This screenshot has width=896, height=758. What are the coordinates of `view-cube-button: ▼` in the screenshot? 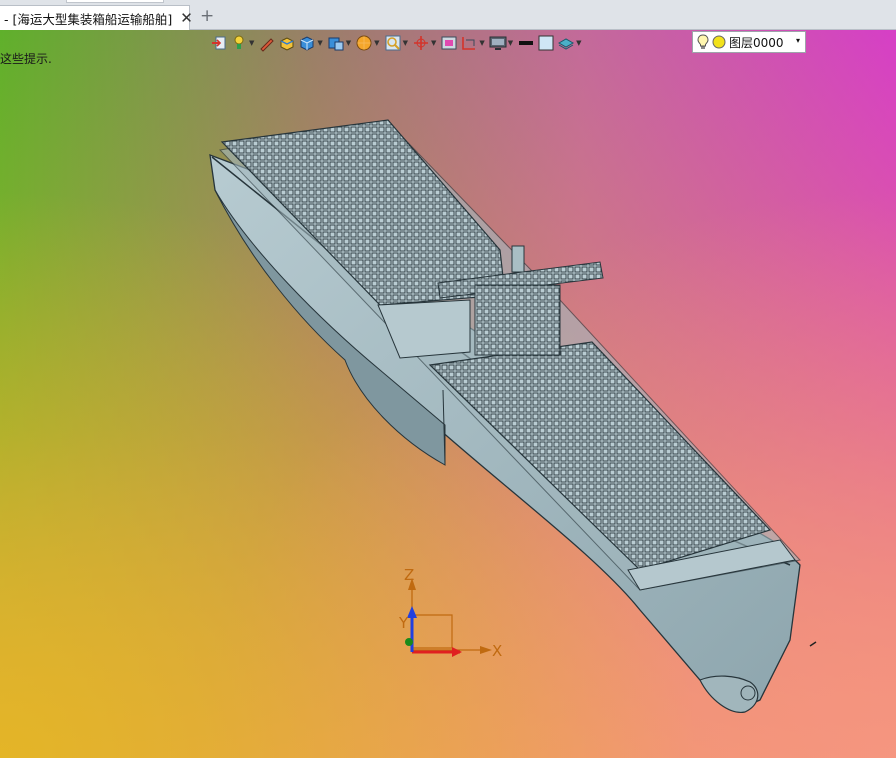 It's located at (340, 43).